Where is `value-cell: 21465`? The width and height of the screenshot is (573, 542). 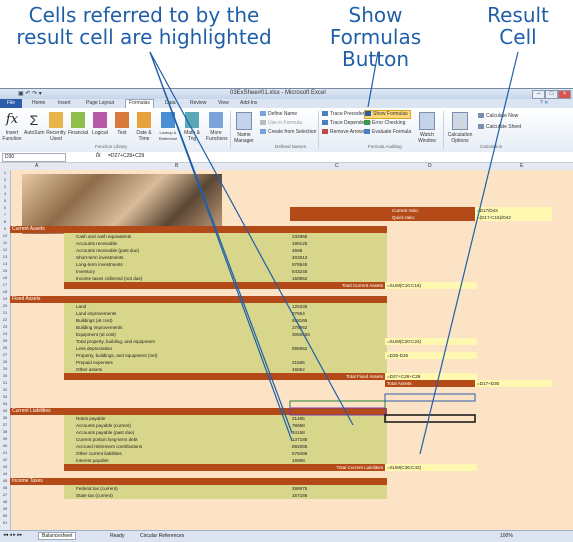
value-cell: 21465 is located at coordinates (338, 418).